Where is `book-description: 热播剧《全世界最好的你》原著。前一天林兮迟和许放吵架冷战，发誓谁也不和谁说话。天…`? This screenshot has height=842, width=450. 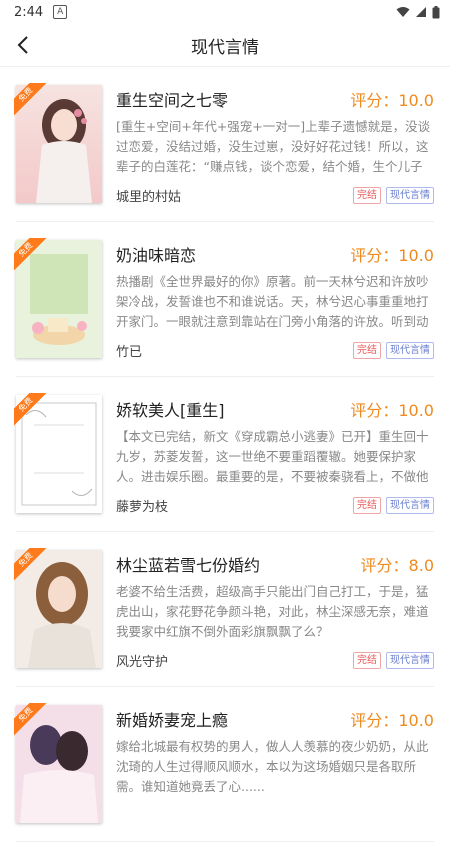
book-description: 热播剧《全世界最好的你》原著。前一天林兮迟和许放吵架冷战，发誓谁也不和谁说话。天… is located at coordinates (272, 301).